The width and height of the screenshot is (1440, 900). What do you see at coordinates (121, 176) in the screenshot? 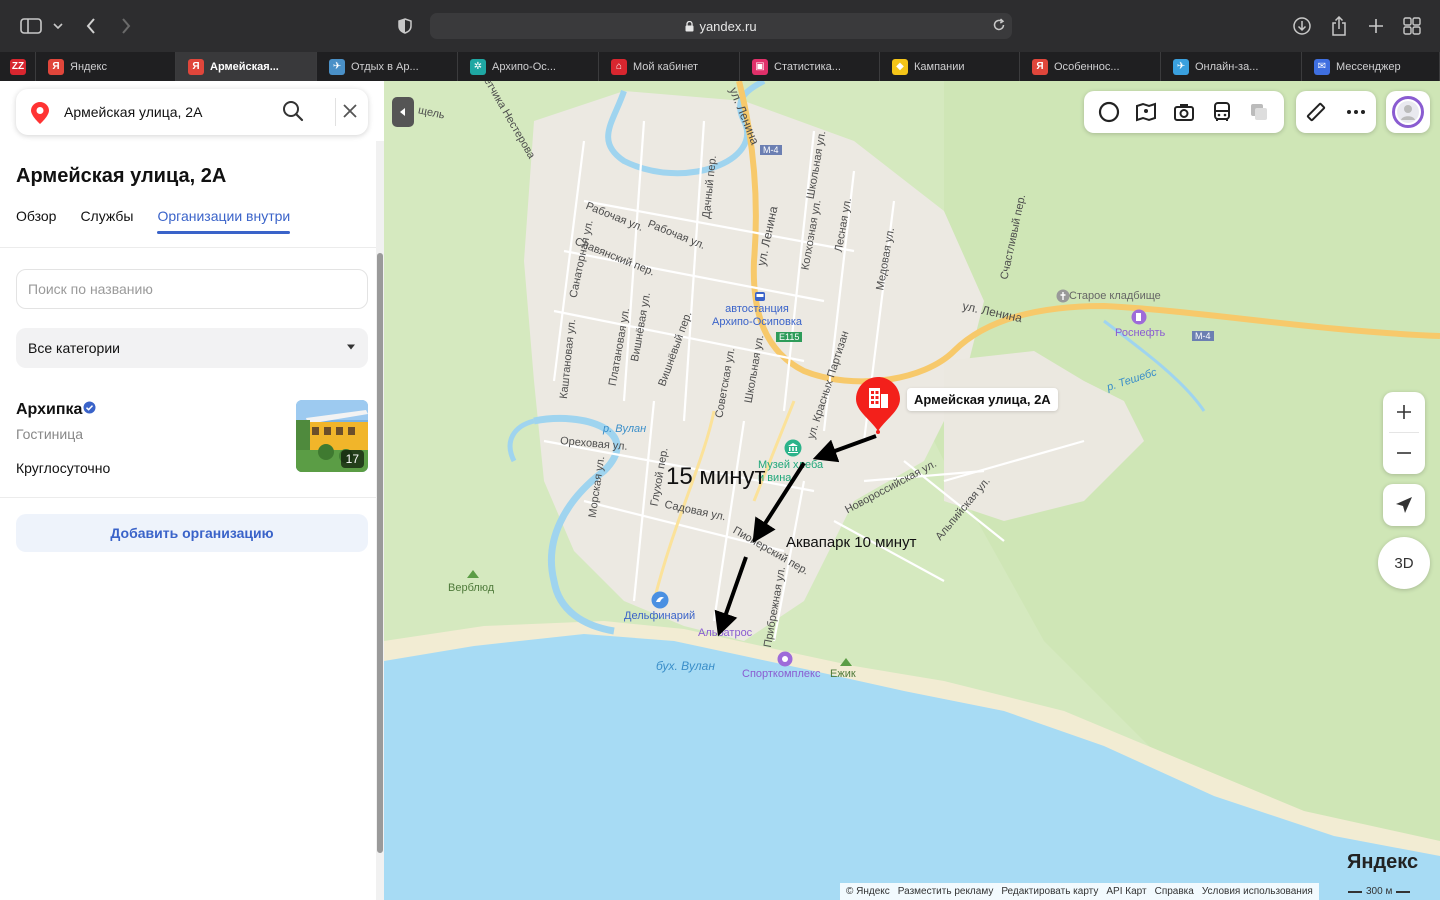
I see `place-title: Армейская улица, 2А` at bounding box center [121, 176].